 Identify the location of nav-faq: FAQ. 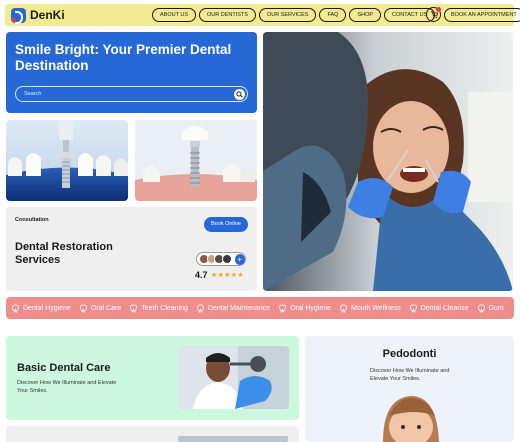
(333, 15).